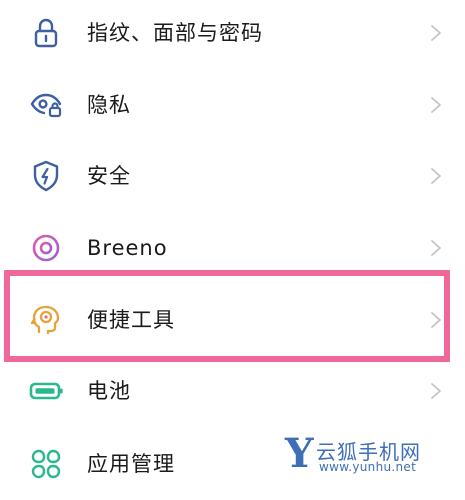 The width and height of the screenshot is (465, 500). What do you see at coordinates (109, 391) in the screenshot?
I see `settings-item-label: 电池` at bounding box center [109, 391].